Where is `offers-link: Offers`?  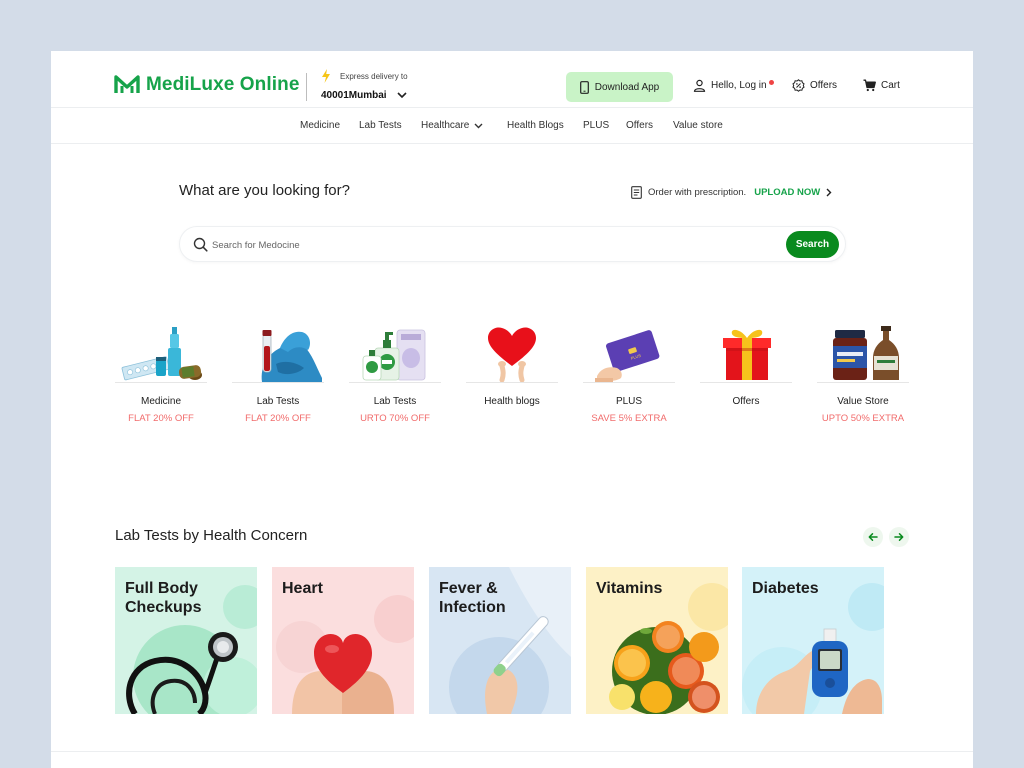
offers-link: Offers is located at coordinates (814, 85).